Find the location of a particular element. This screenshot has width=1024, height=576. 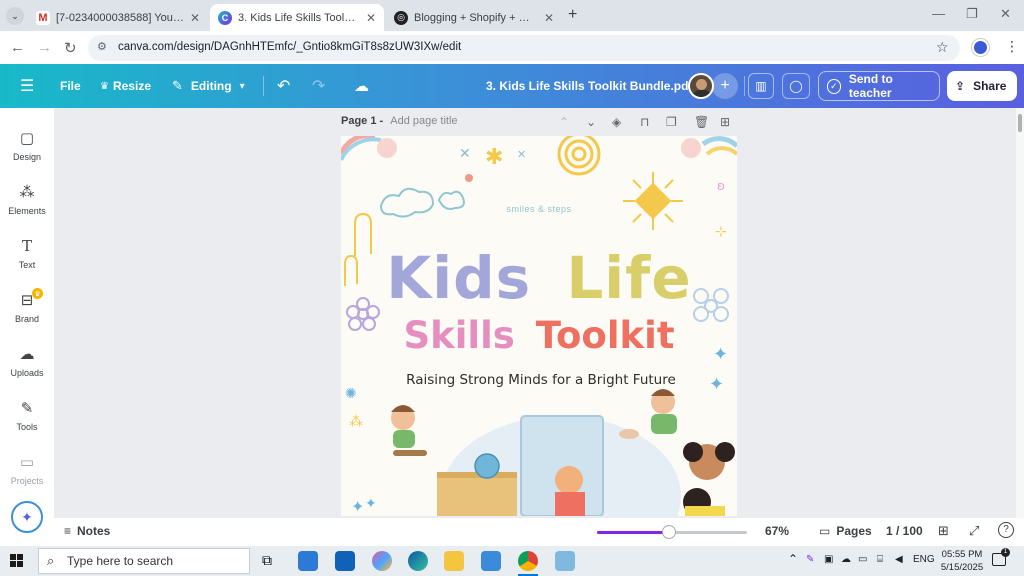

zoom-slider is located at coordinates (672, 532).